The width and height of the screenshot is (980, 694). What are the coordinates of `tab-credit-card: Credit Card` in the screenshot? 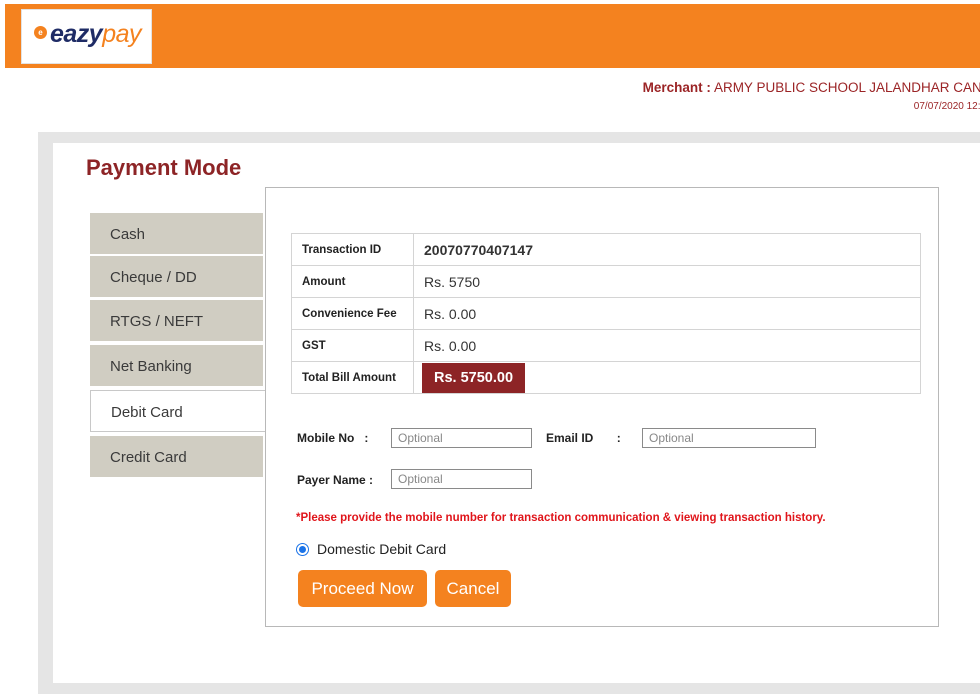 It's located at (176, 457).